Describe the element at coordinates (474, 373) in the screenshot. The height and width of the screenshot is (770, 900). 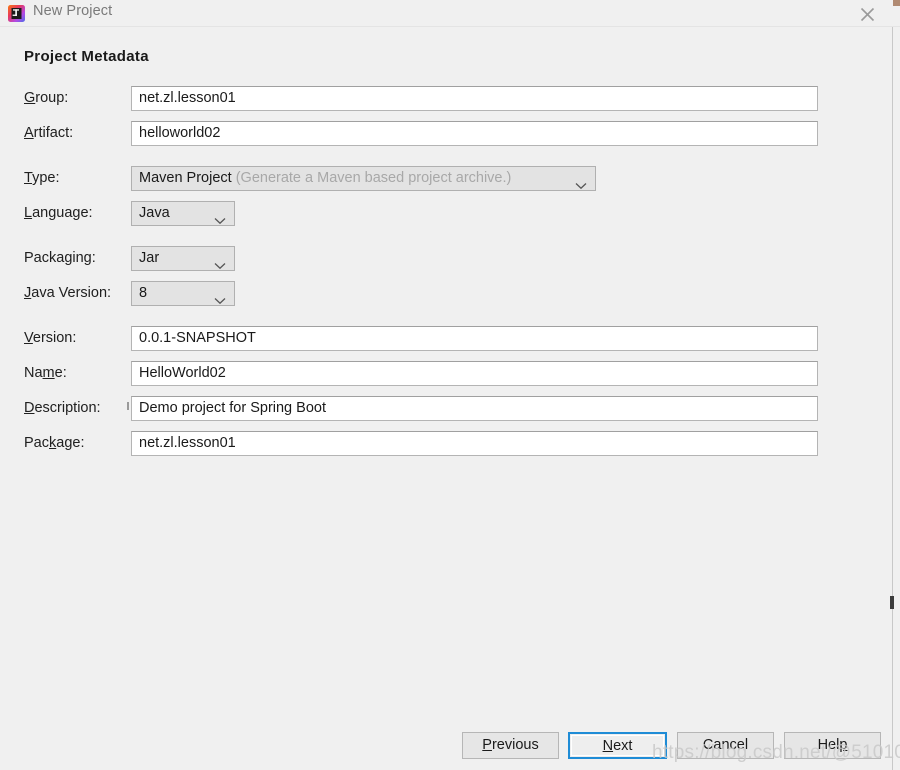
I see `input-name: HelloWorld02` at that location.